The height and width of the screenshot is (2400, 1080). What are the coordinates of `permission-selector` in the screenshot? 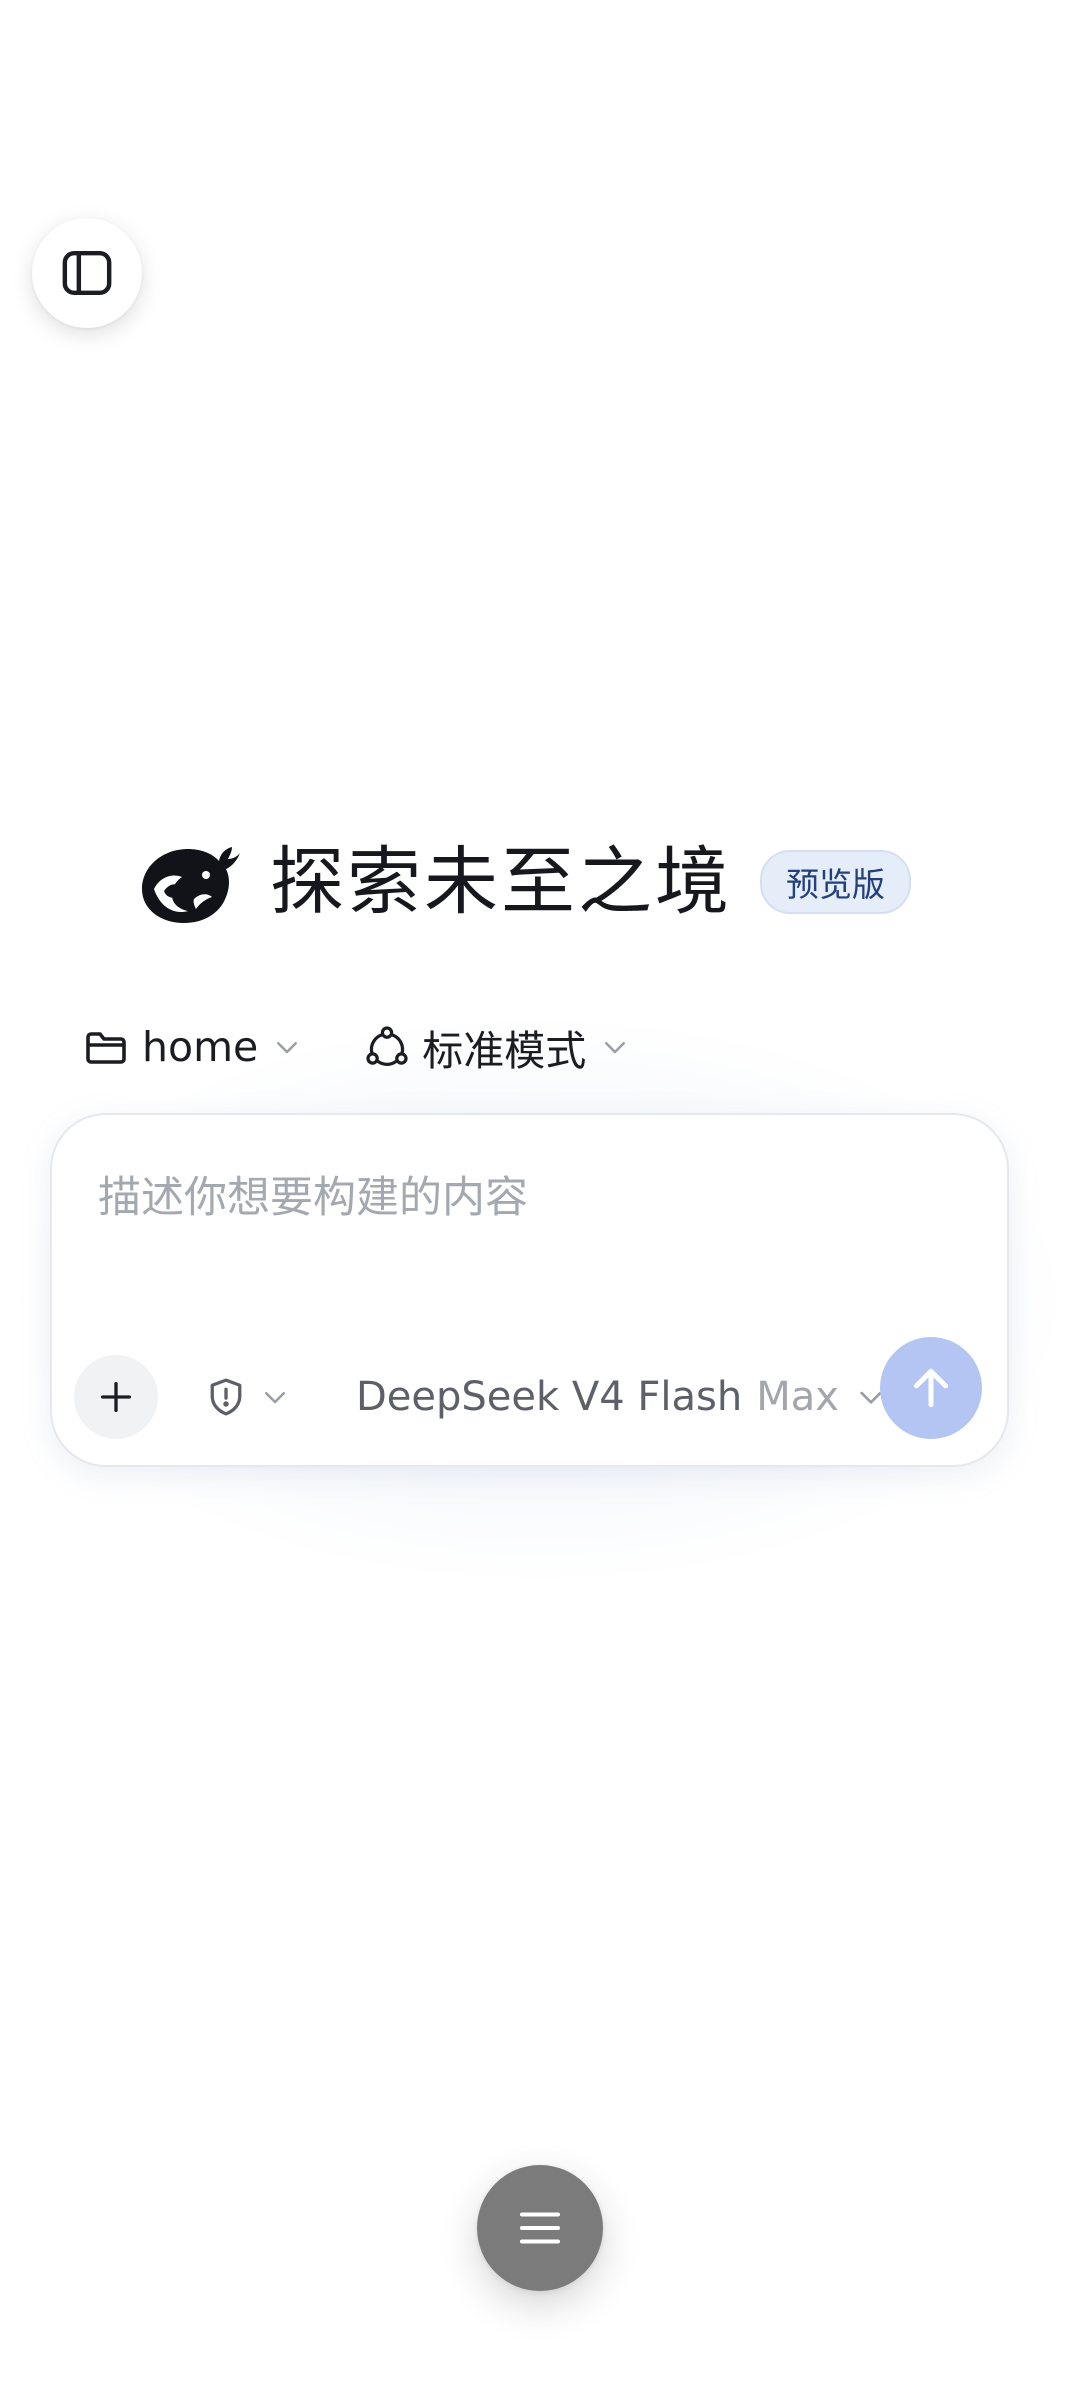 It's located at (247, 1397).